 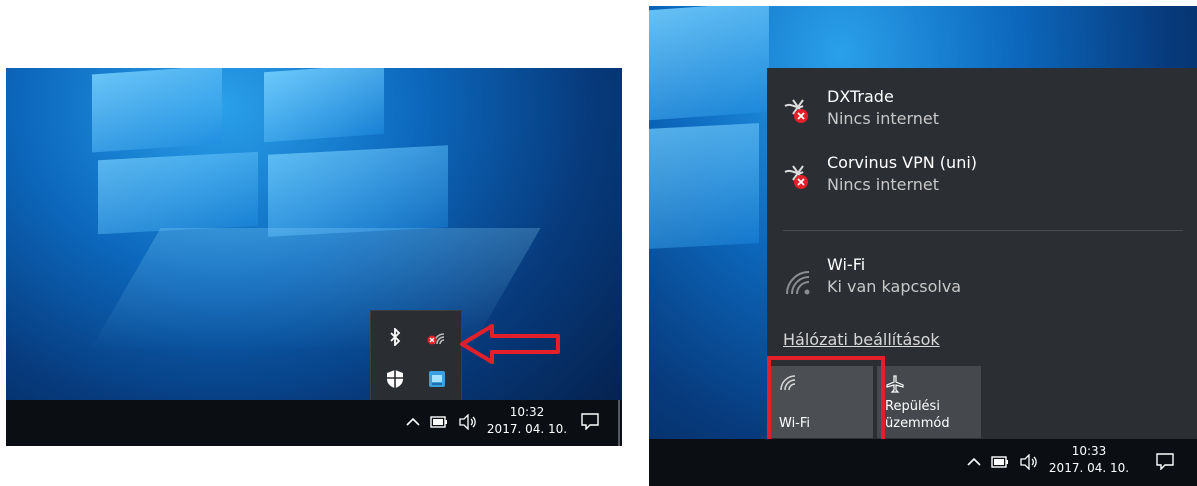 I want to click on taskbar-clock: 10:33 2017. 04. 10., so click(x=1089, y=460).